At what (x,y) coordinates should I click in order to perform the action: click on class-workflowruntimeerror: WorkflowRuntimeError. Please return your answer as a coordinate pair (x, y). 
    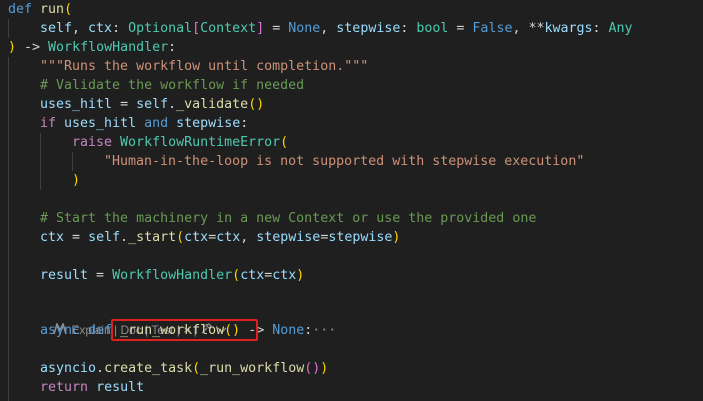
    Looking at the image, I should click on (200, 142).